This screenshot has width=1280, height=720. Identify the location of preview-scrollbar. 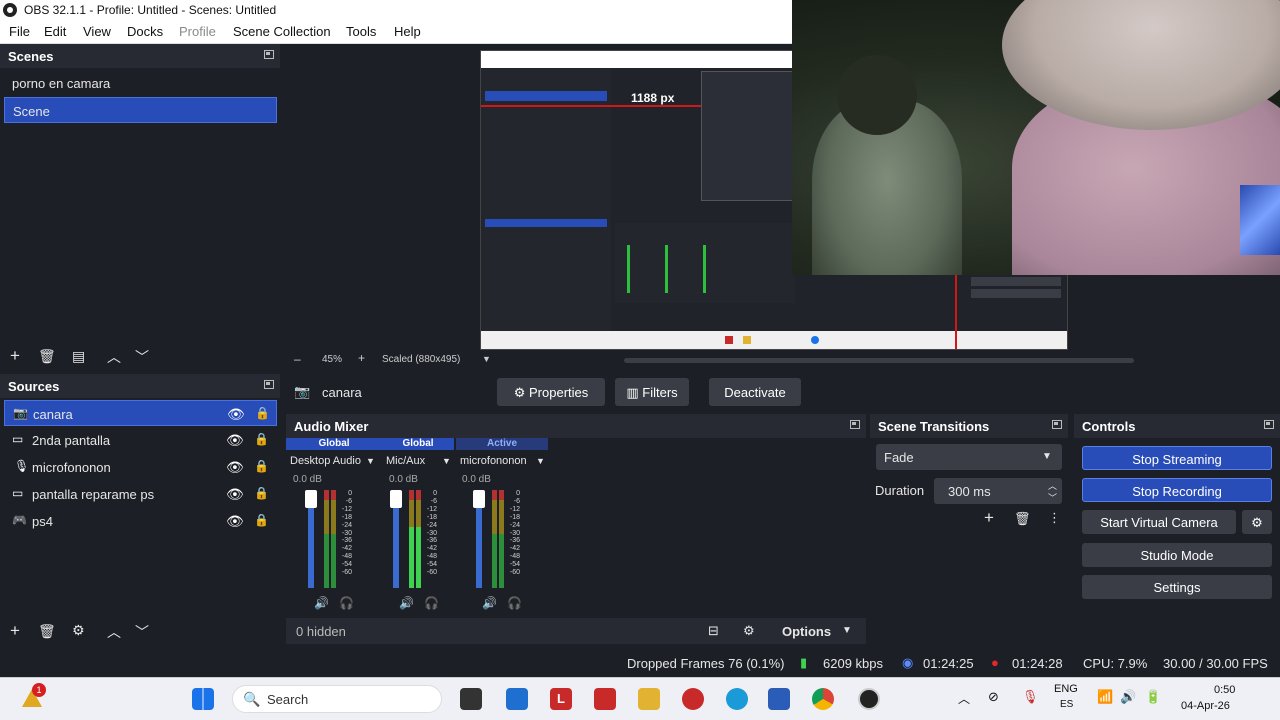
(879, 360).